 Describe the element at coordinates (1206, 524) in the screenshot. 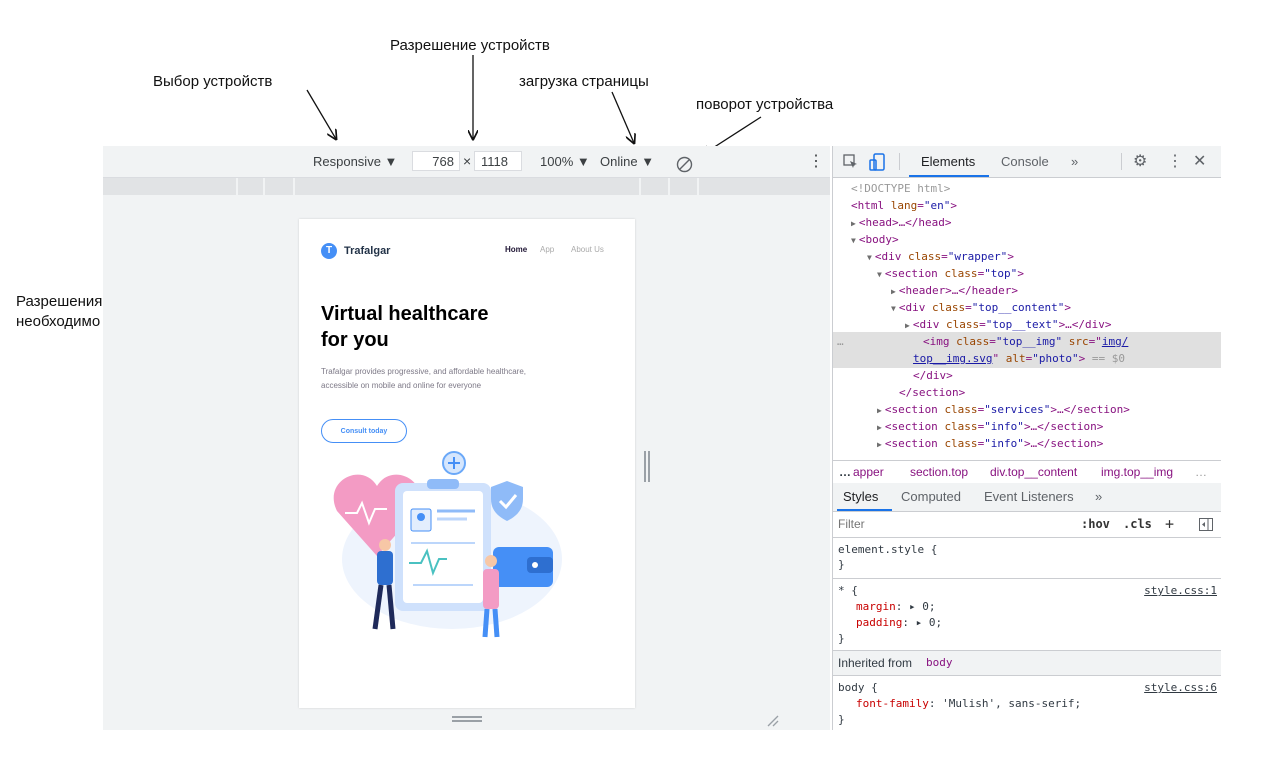

I see `toggle-sidebar-icon` at that location.